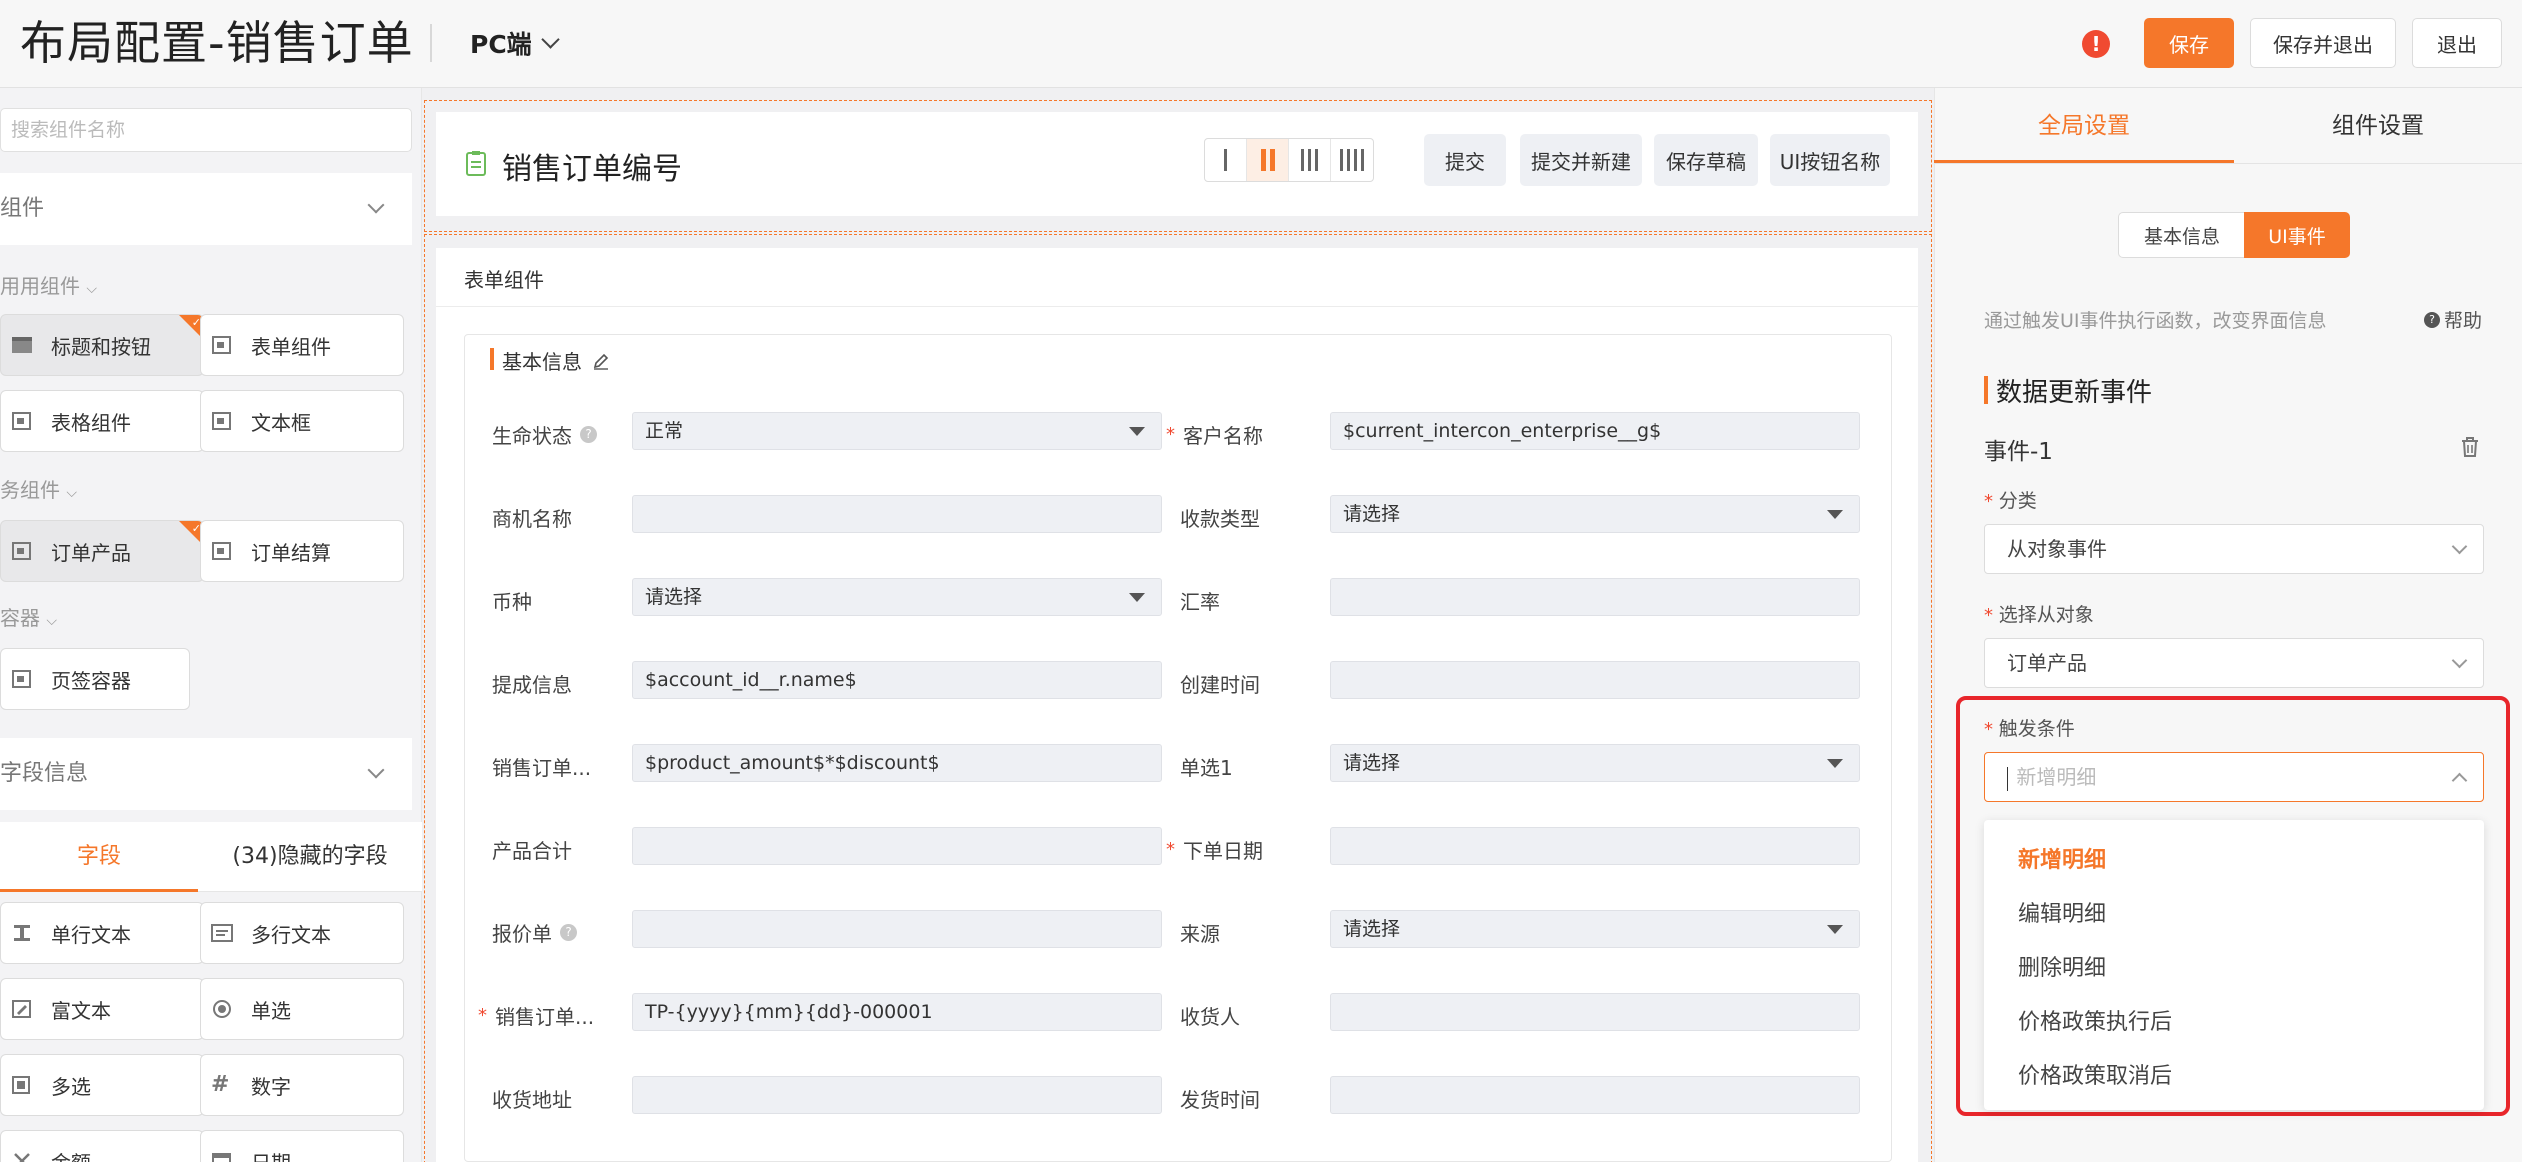  Describe the element at coordinates (21, 1085) in the screenshot. I see `checkbox-icon` at that location.